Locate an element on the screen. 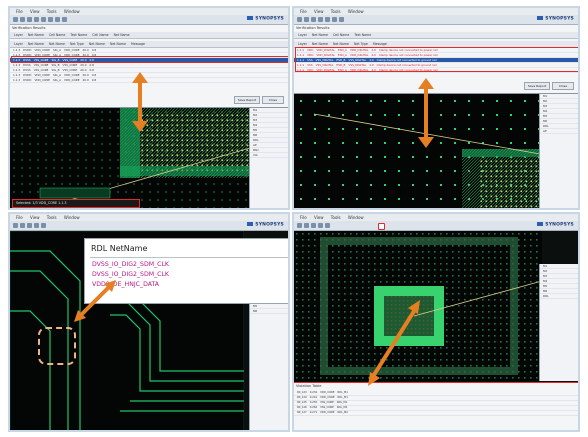  layer-icon is located at coordinates (64, 19).